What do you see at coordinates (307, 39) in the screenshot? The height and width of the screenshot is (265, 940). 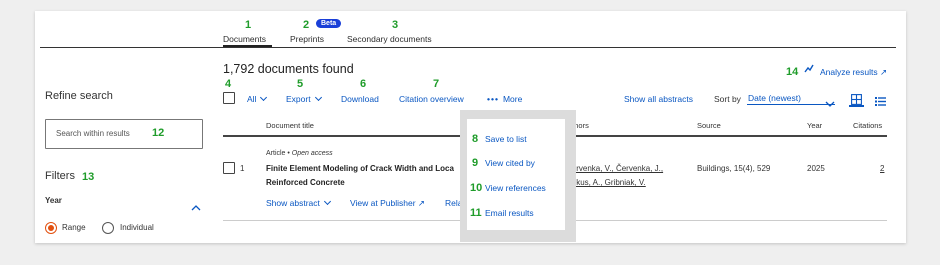 I see `tab-preprints: Preprints` at bounding box center [307, 39].